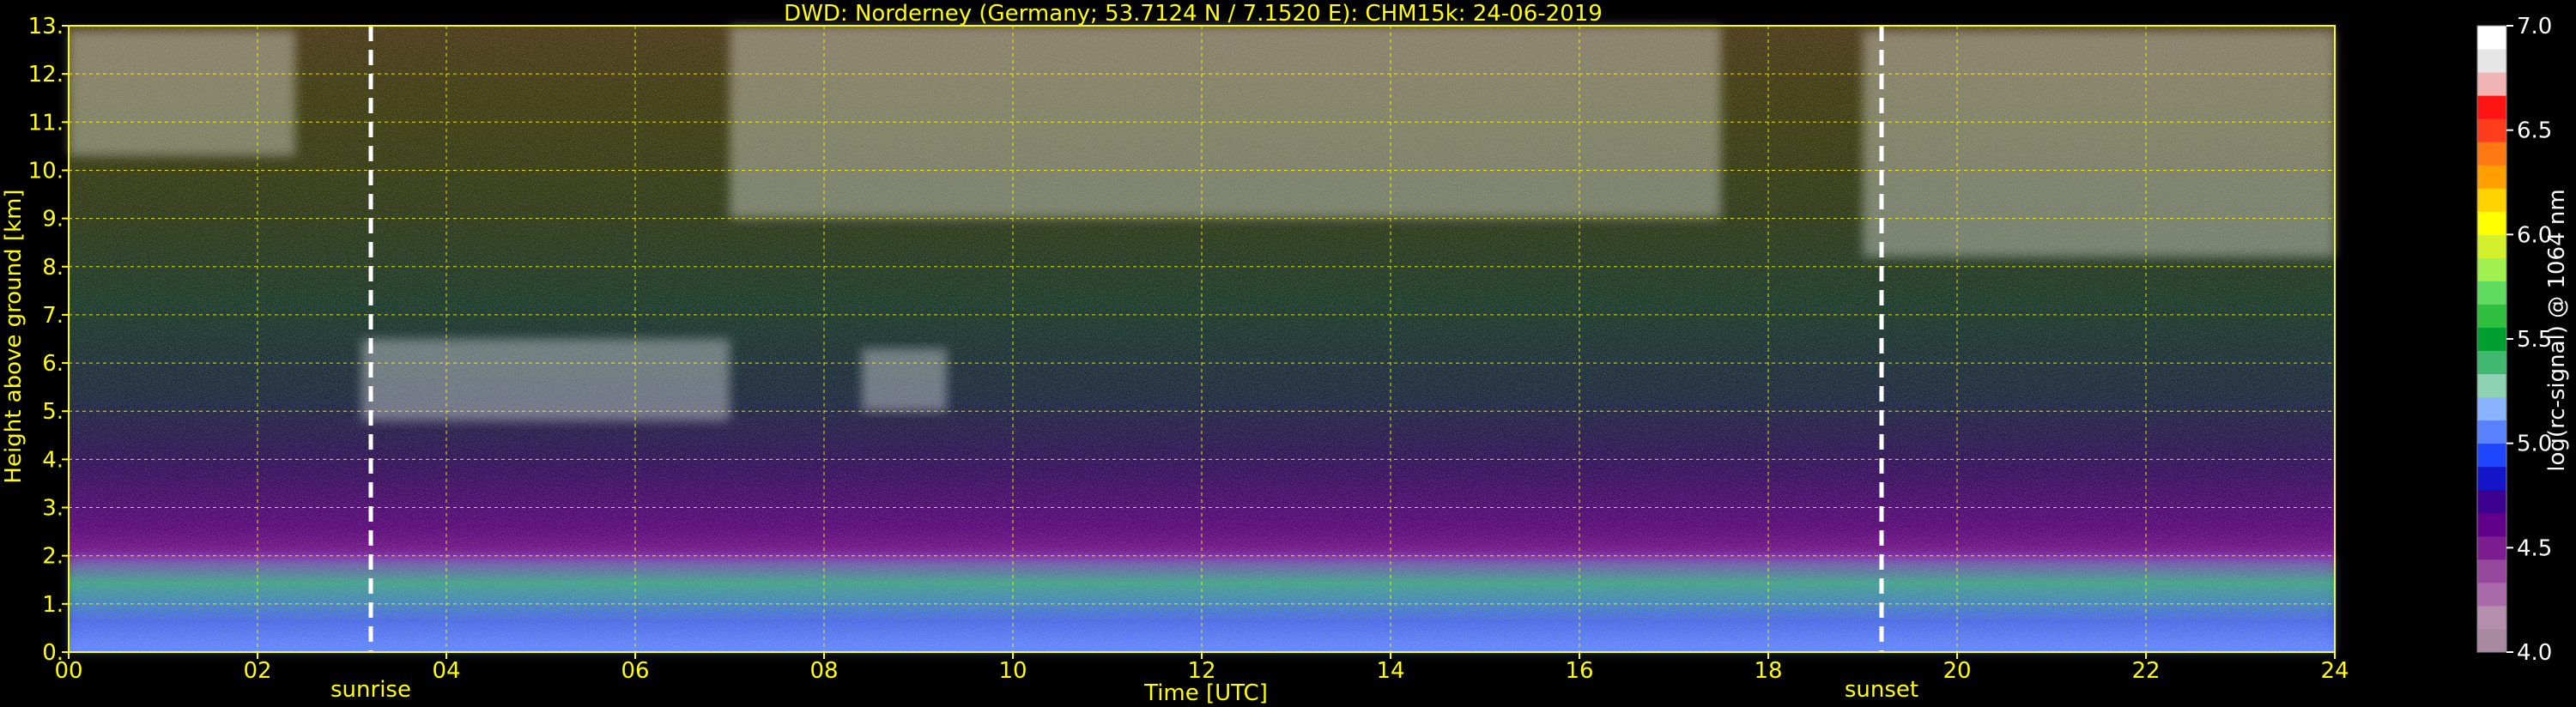 This screenshot has width=2576, height=707. I want to click on x-tick-label: 04, so click(446, 671).